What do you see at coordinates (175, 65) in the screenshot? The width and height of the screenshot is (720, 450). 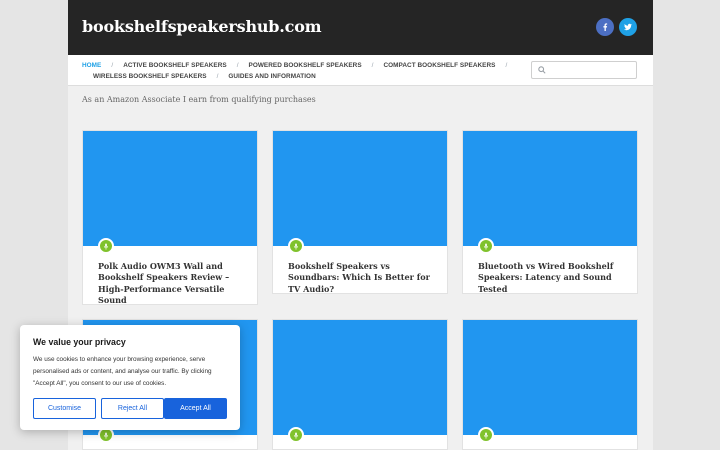 I see `nav-item-active-bookshelf-speakers: ACTIVE BOOKSHELF SPEAKERS` at bounding box center [175, 65].